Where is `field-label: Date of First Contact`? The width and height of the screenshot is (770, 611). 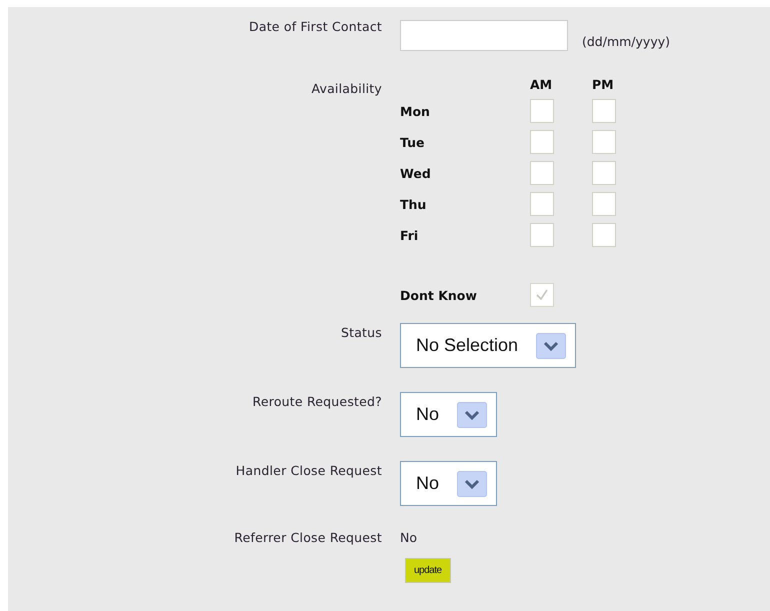 field-label: Date of First Contact is located at coordinates (315, 27).